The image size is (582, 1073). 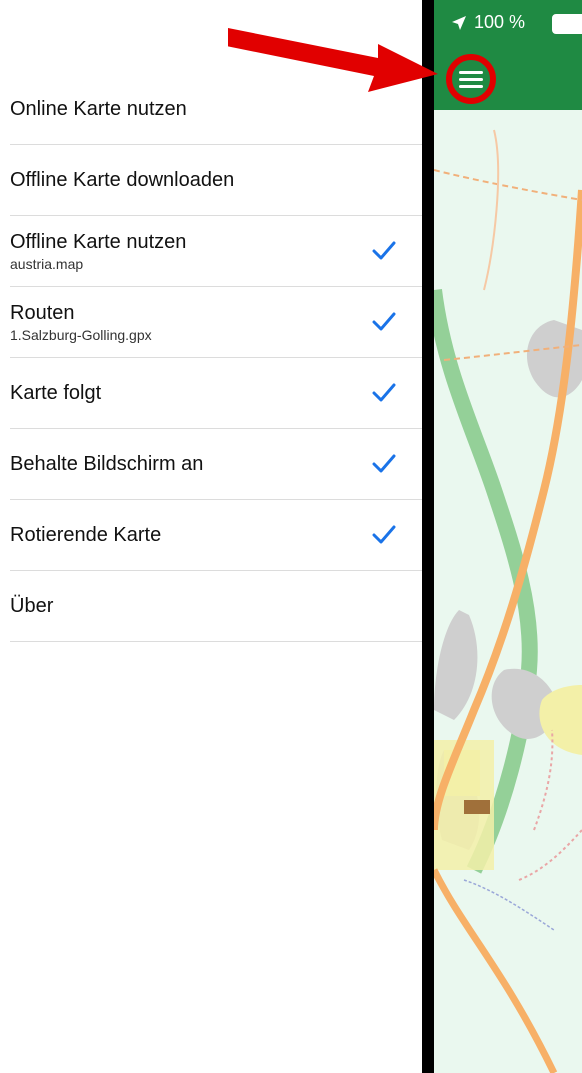 I want to click on menu-item-title: Routen, so click(x=42, y=312).